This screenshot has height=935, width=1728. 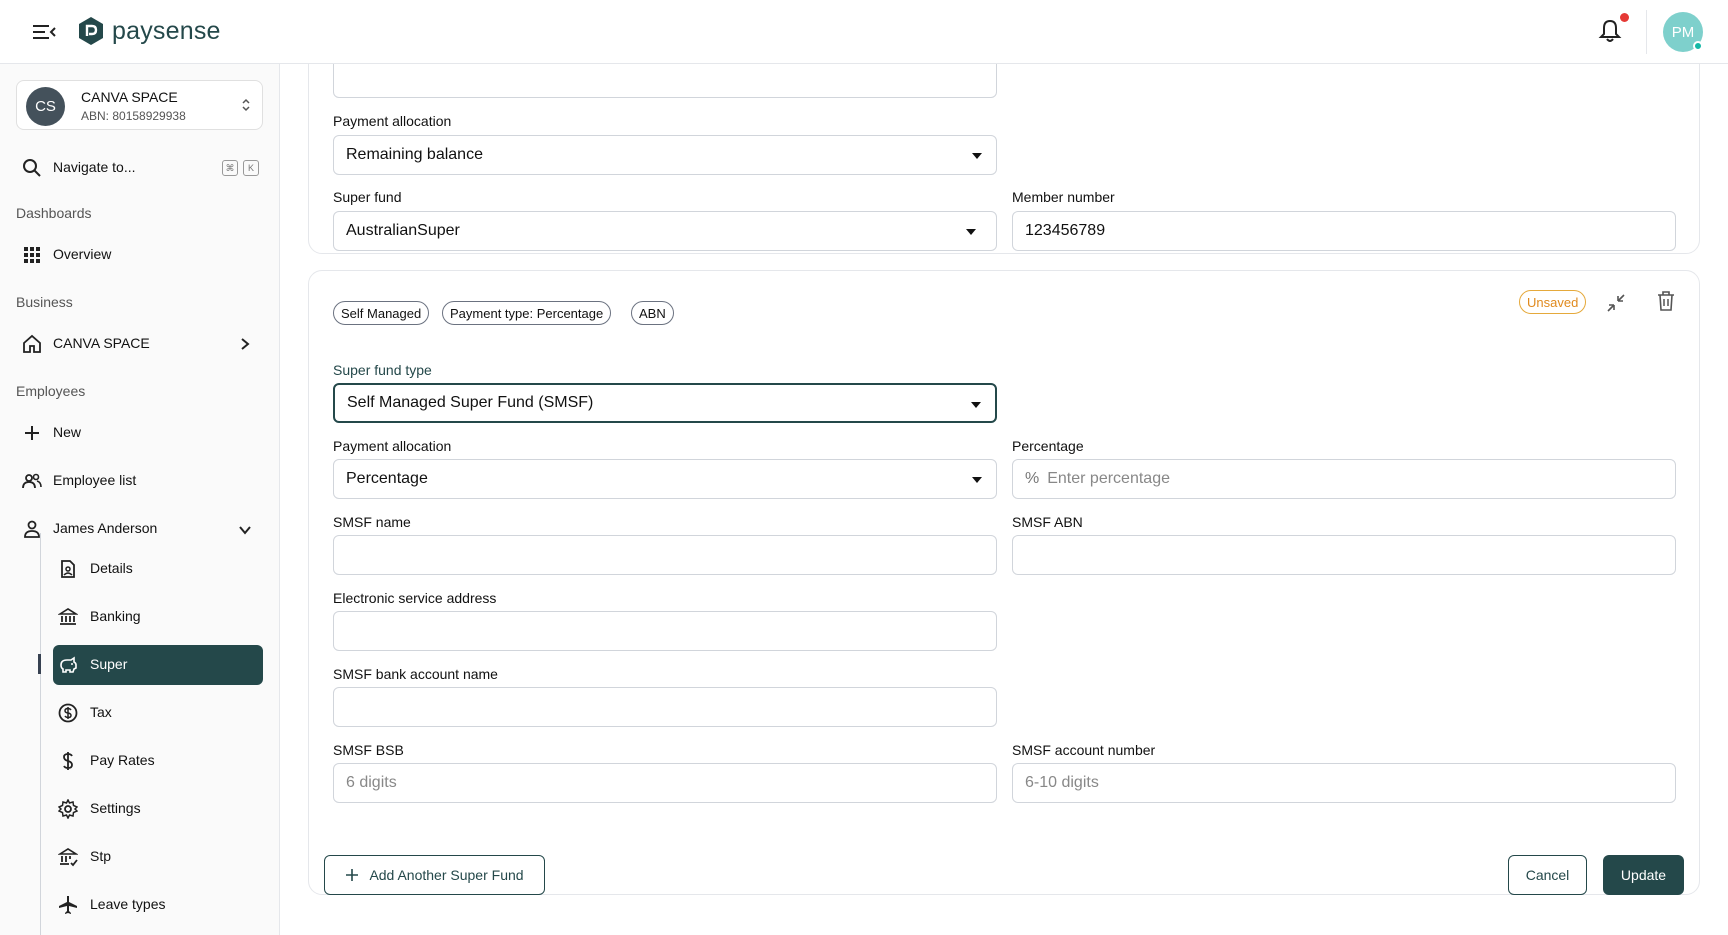 I want to click on sidebar-item-employee: James Anderson, so click(x=139, y=529).